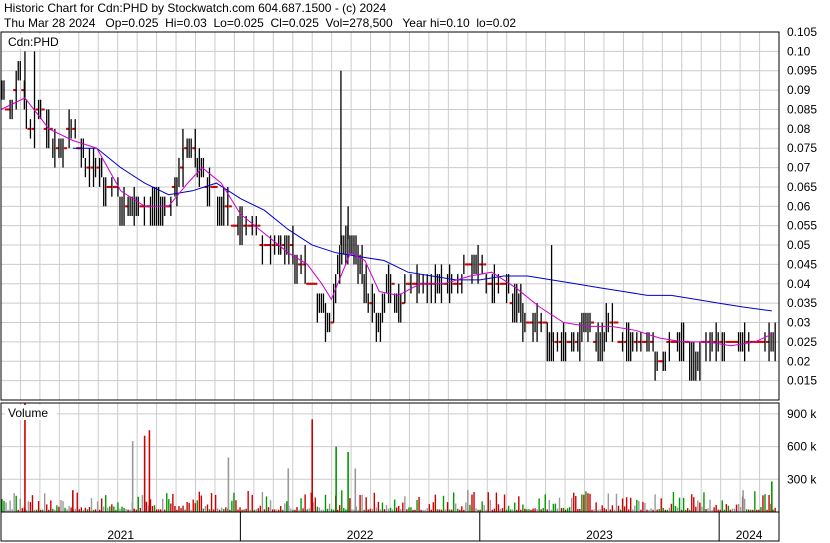  What do you see at coordinates (360, 535) in the screenshot?
I see `year-tick-label: 2022` at bounding box center [360, 535].